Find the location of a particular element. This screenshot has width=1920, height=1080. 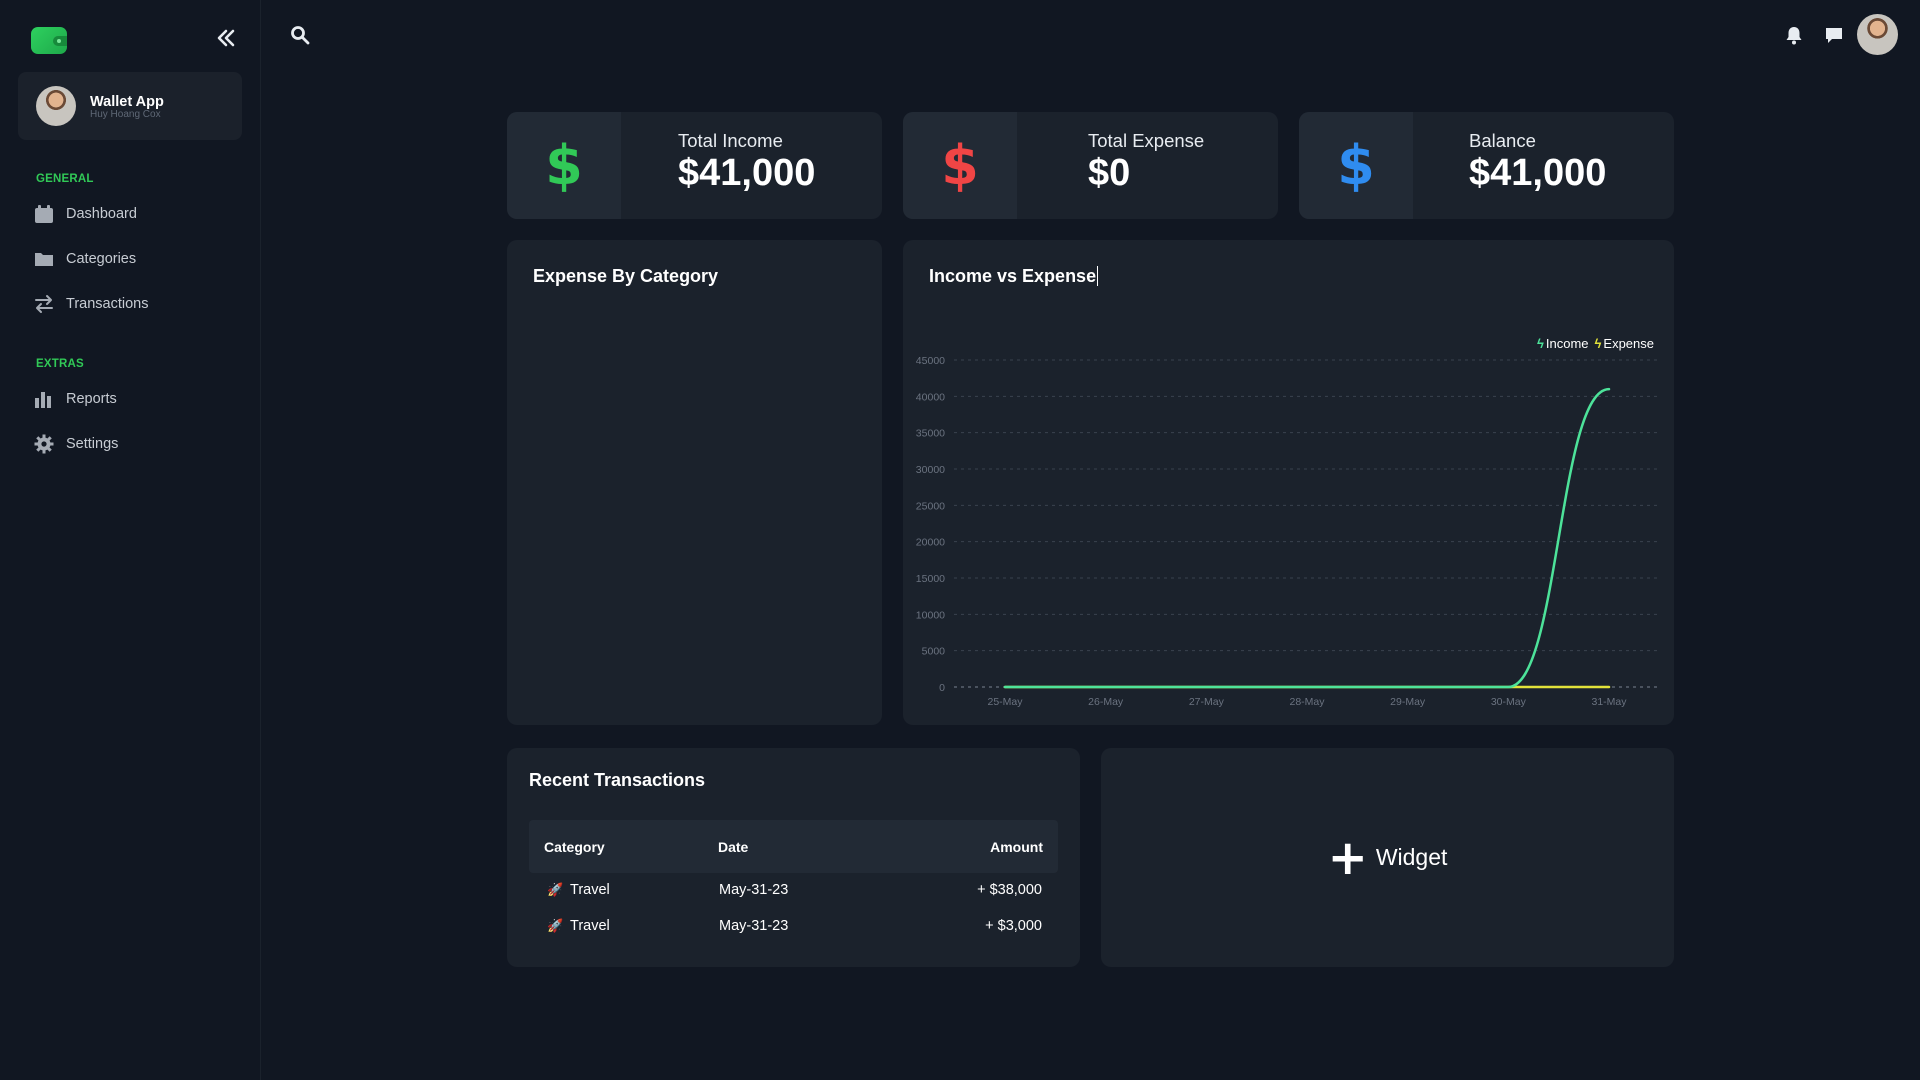

stat-label: Balance is located at coordinates (1502, 140).